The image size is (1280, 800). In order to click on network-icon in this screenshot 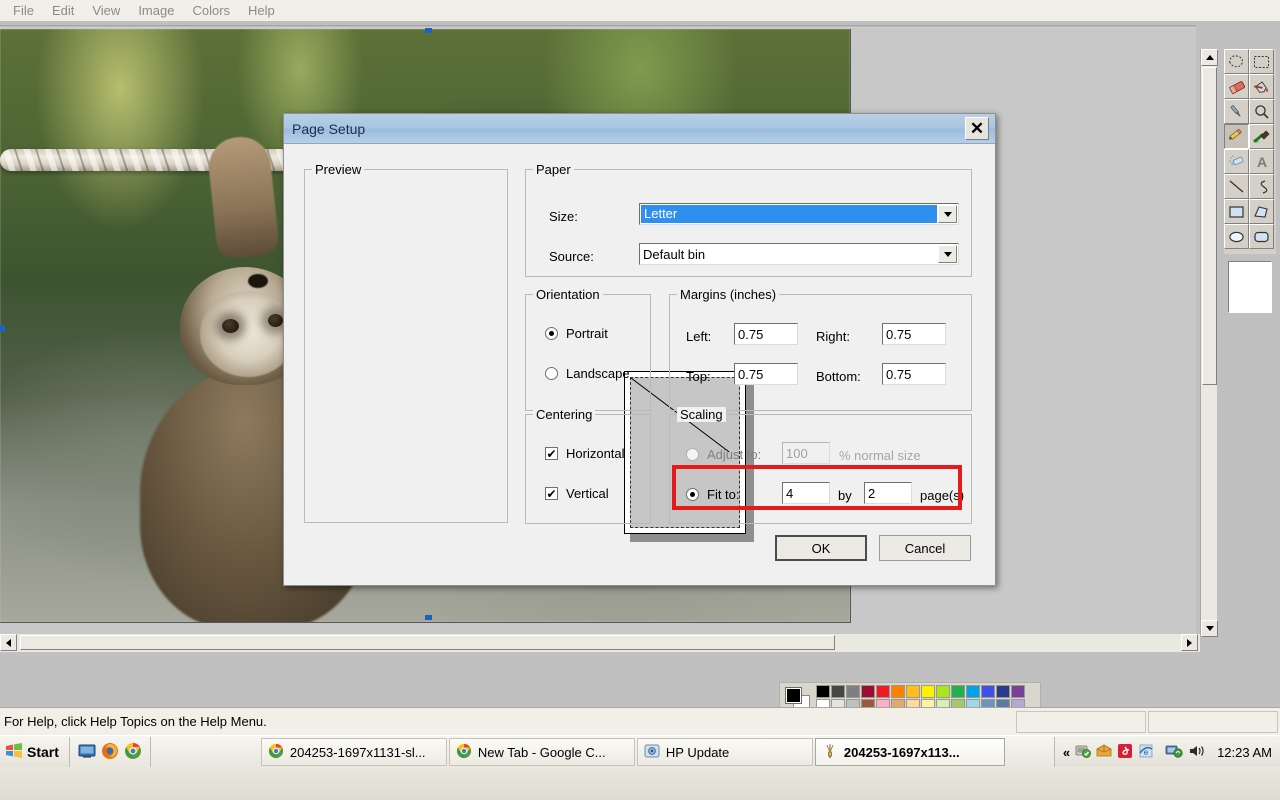, I will do `click(1174, 752)`.